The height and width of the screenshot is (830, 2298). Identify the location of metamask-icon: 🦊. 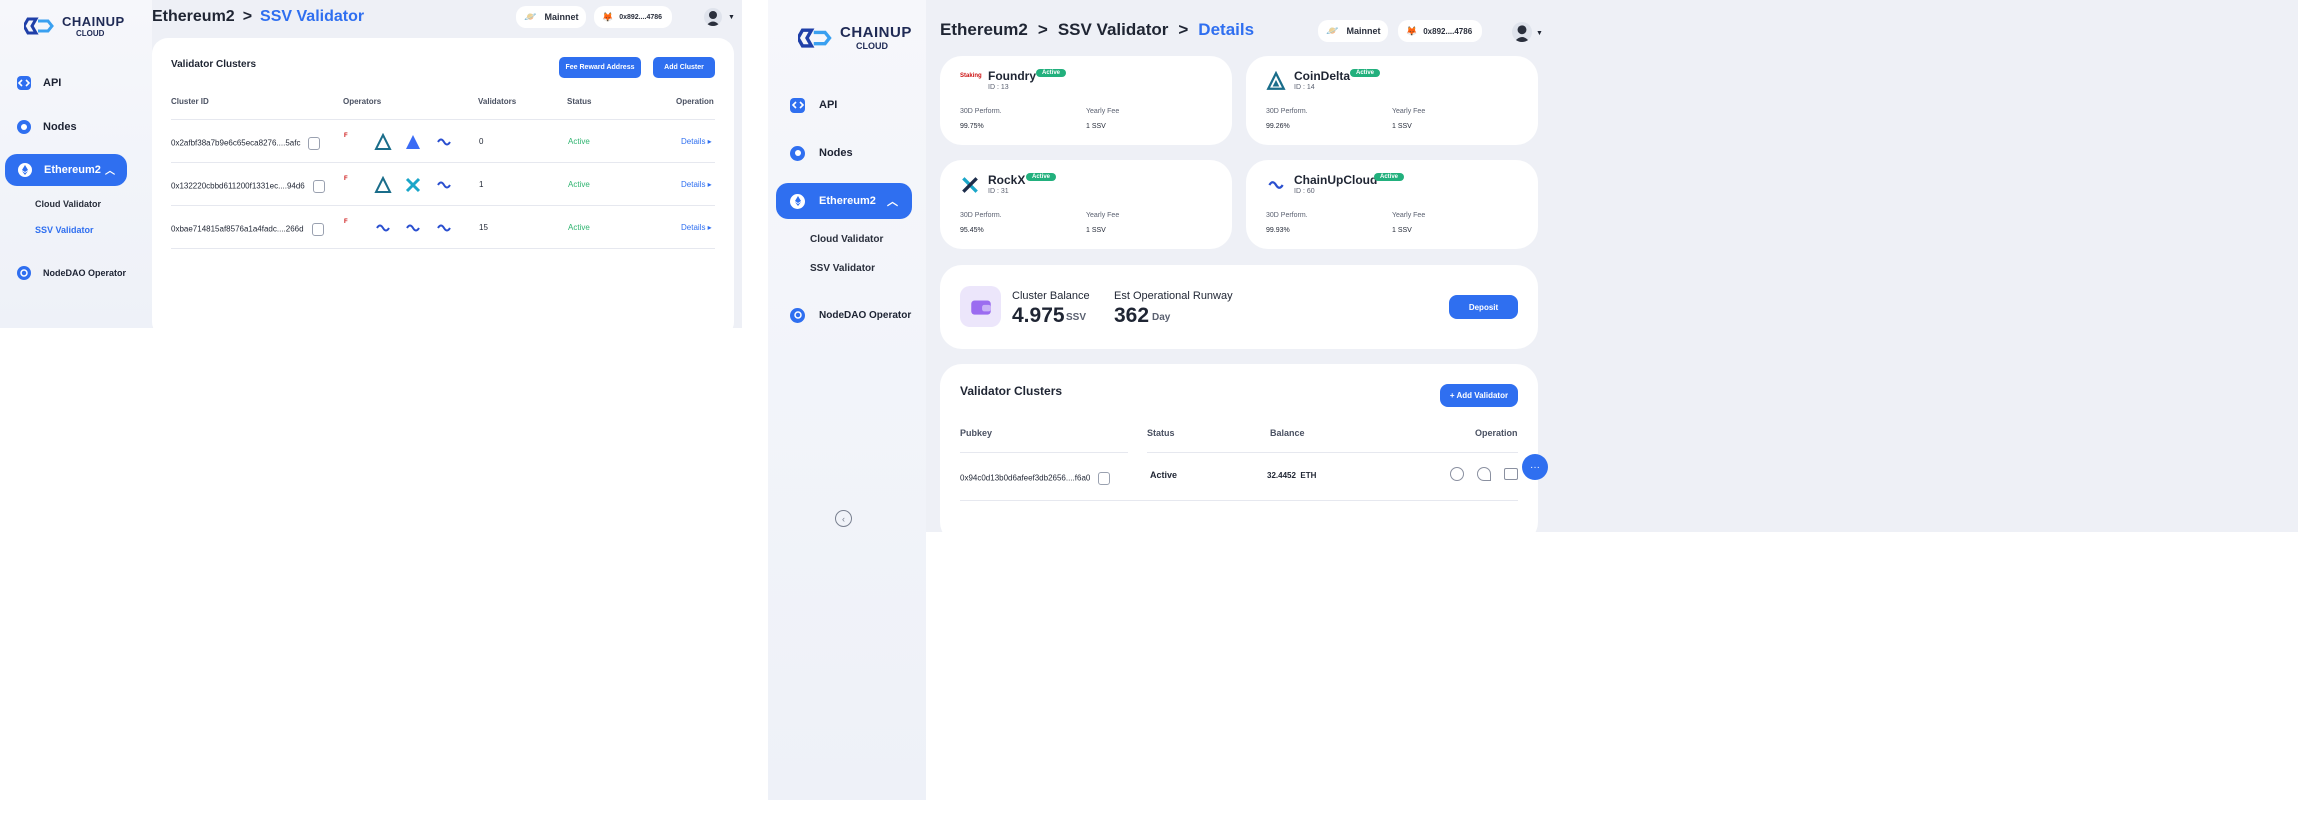
(1412, 30).